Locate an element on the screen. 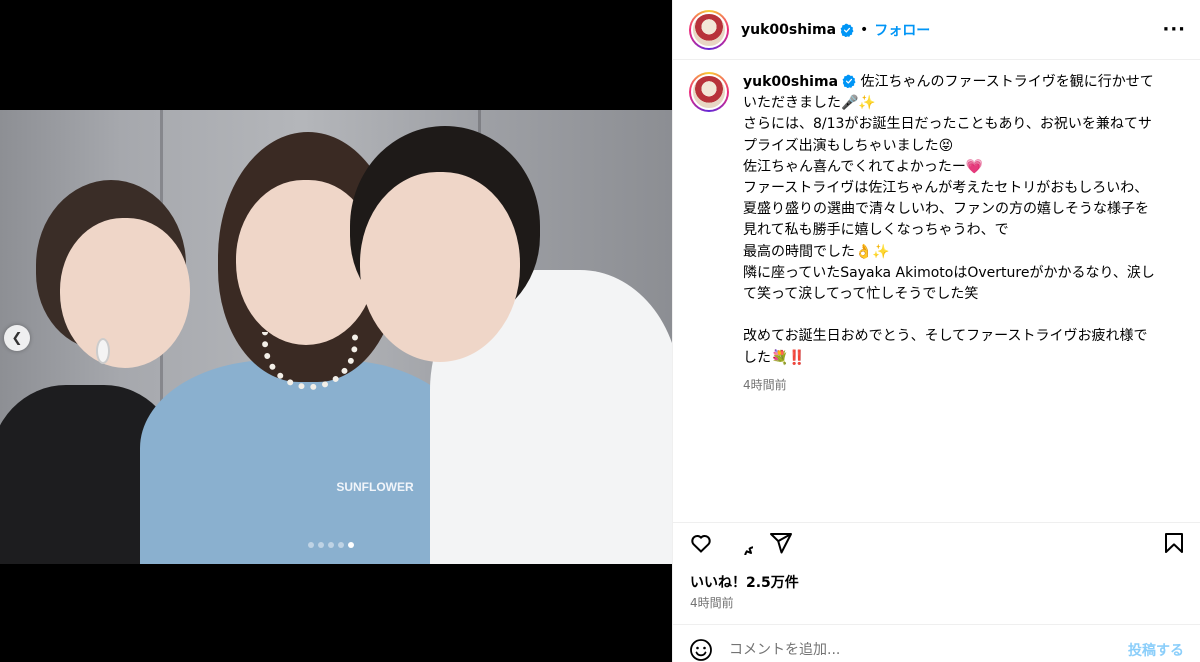 The image size is (1200, 662). share-button is located at coordinates (789, 543).